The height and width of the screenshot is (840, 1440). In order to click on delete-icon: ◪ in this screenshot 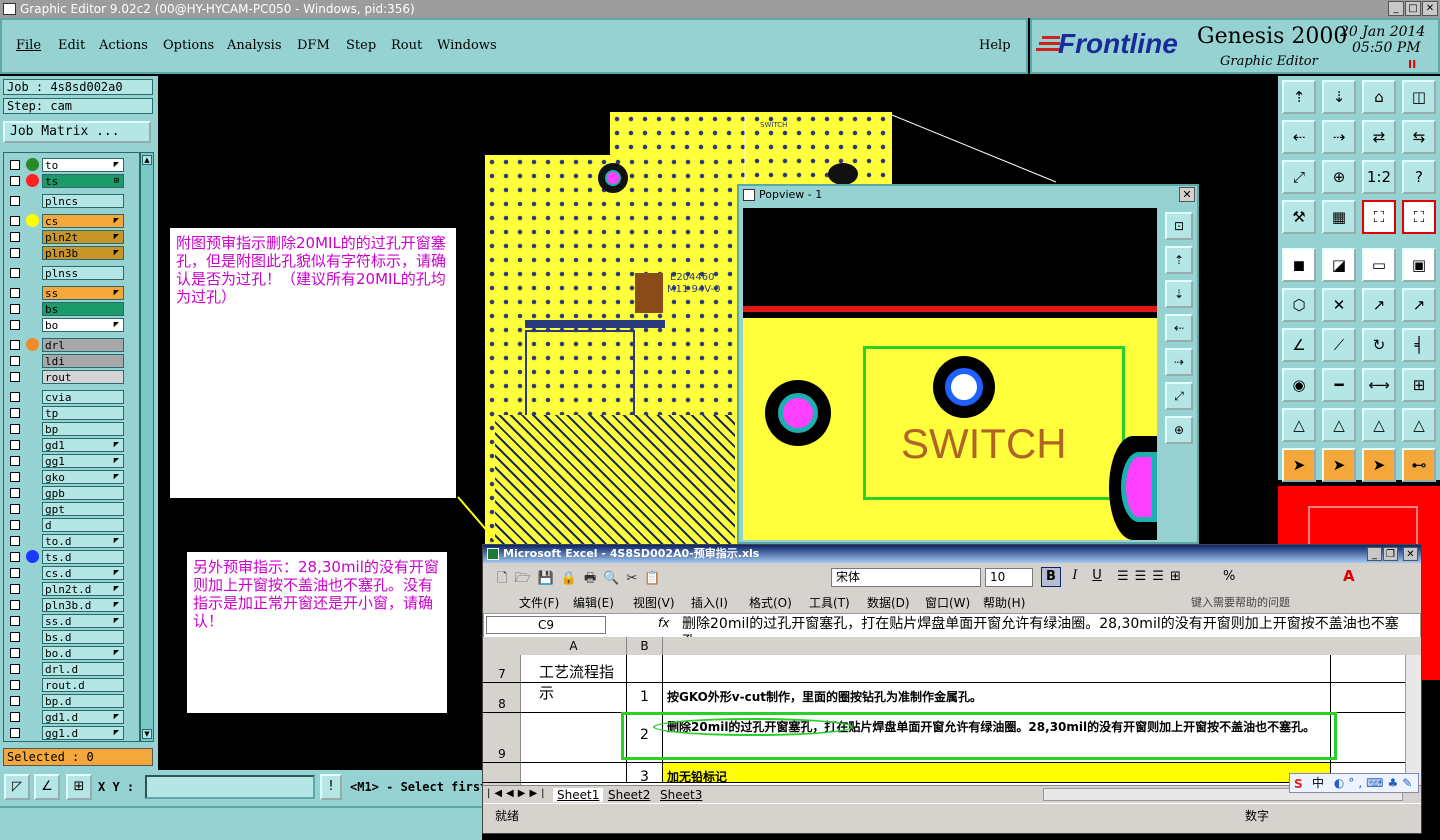, I will do `click(1339, 265)`.